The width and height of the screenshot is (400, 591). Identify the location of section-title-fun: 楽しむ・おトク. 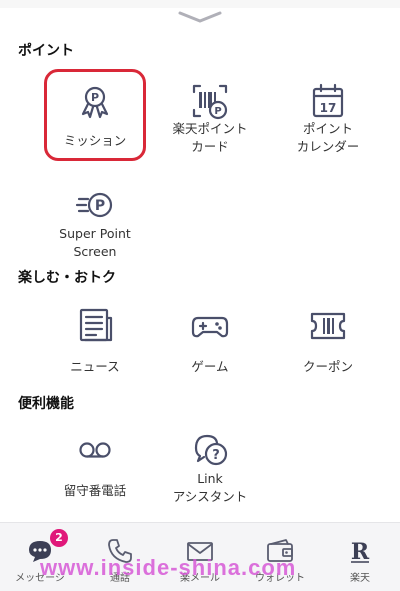
(67, 278).